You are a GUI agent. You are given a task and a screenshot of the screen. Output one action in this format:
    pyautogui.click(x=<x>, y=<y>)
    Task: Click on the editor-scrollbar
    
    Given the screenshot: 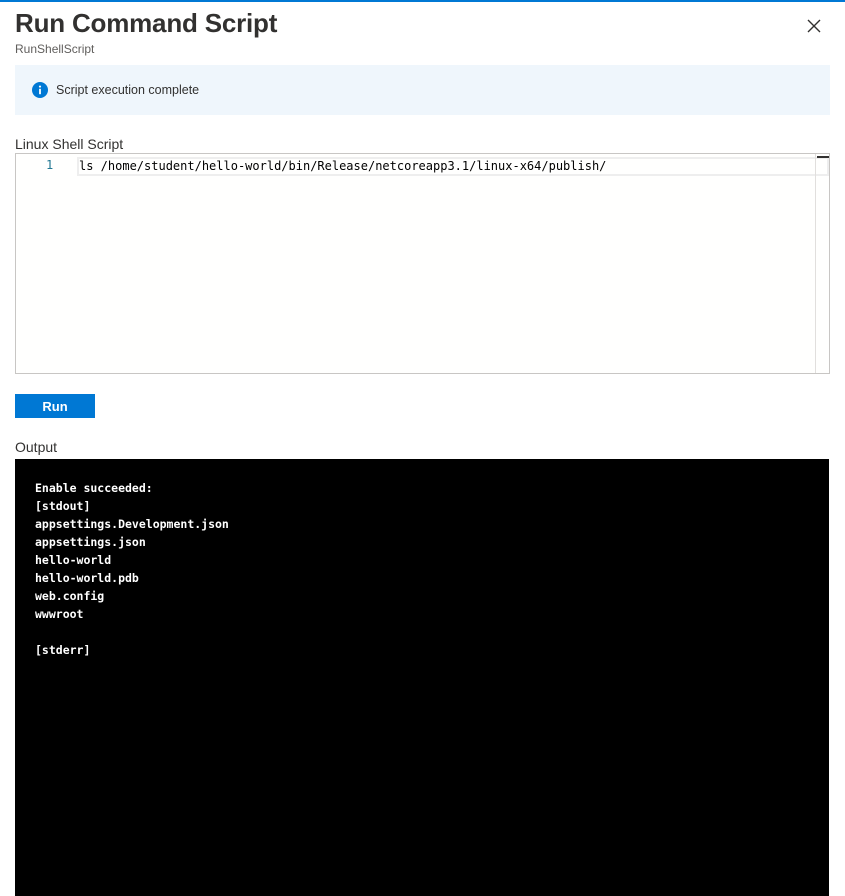 What is the action you would take?
    pyautogui.click(x=822, y=263)
    